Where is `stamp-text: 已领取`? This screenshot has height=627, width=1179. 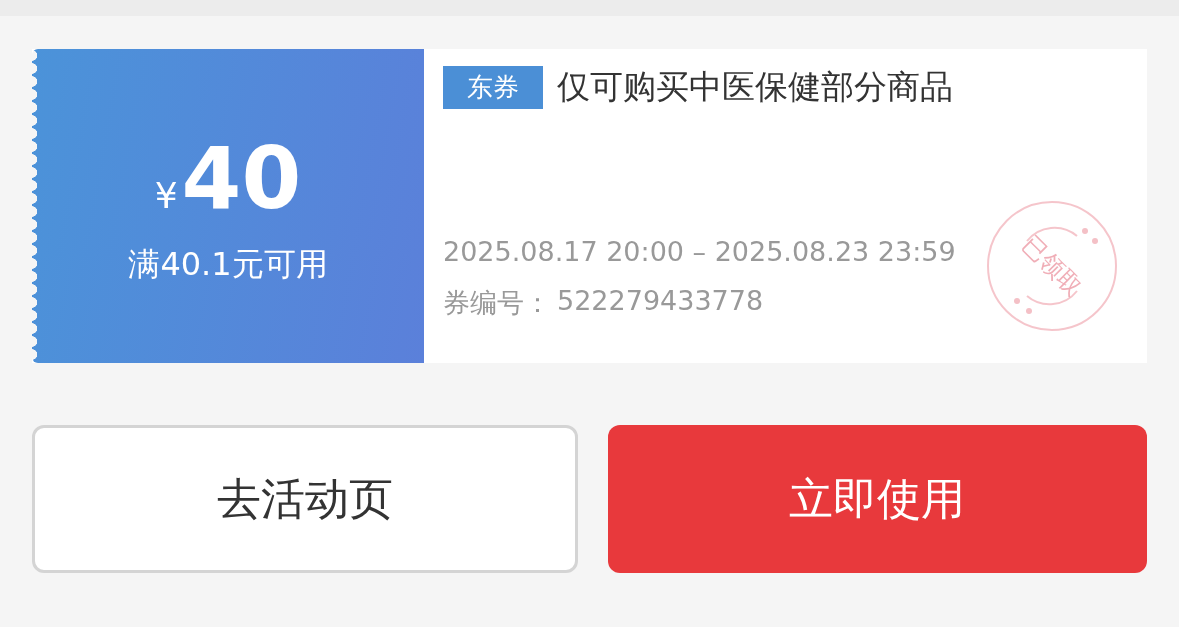 stamp-text: 已领取 is located at coordinates (1052, 266).